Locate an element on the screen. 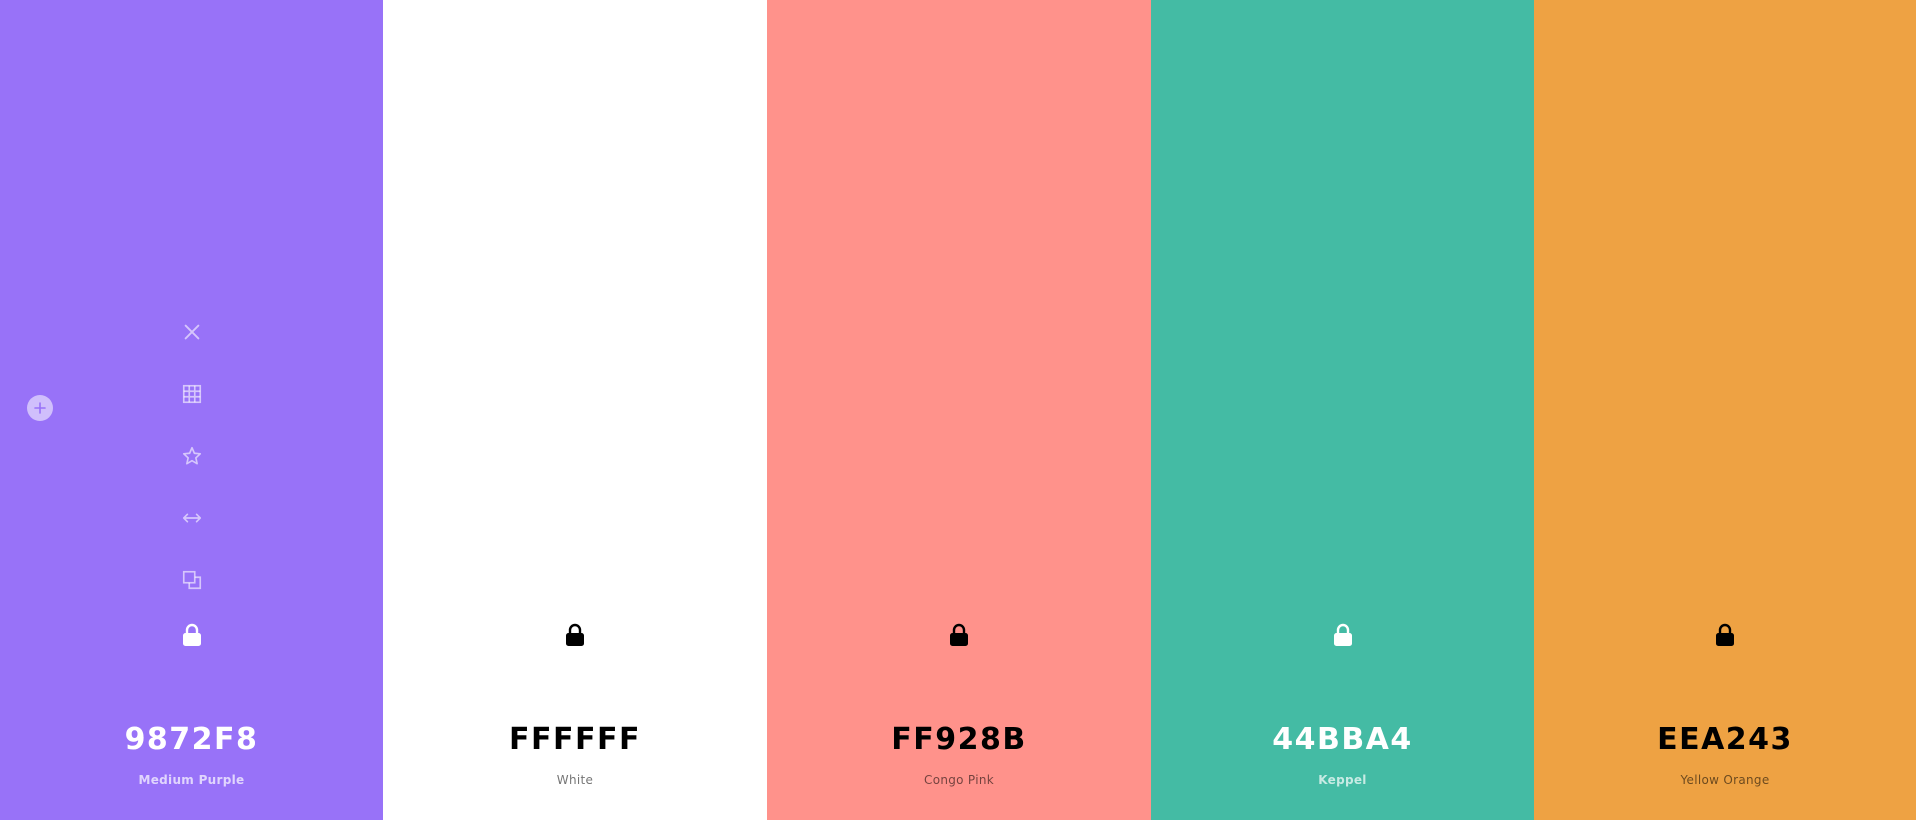  copy-icon is located at coordinates (191, 580).